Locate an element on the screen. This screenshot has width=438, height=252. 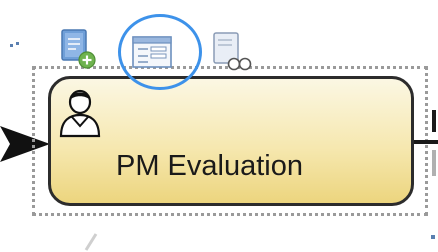
adjacent-element-edge is located at coordinates (434, 143).